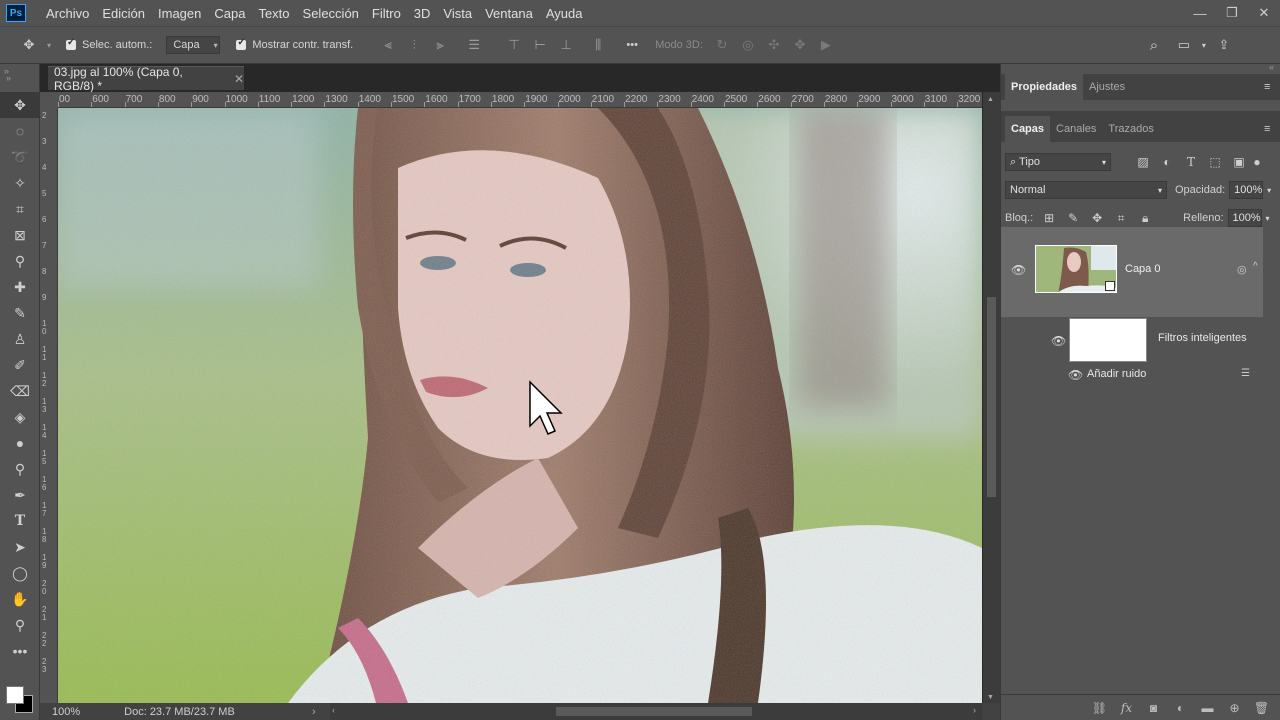  Describe the element at coordinates (109, 44) in the screenshot. I see `auto-select-option: Selec. autom.:` at that location.